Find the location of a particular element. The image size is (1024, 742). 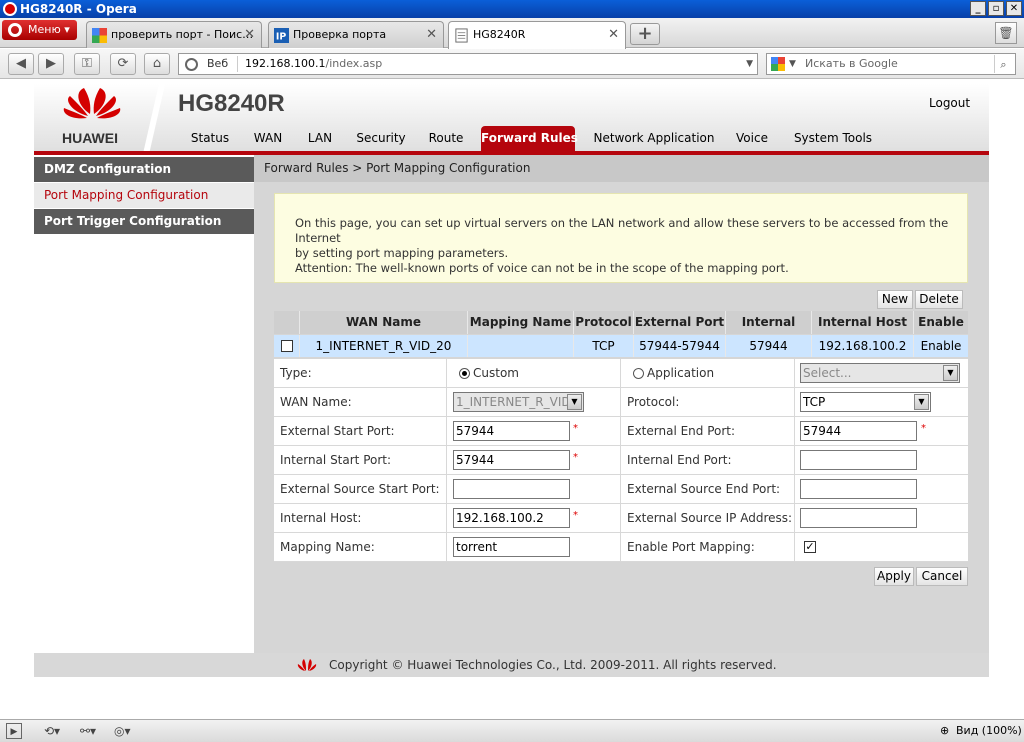

table-cell-internal-host: 192.168.100.2 is located at coordinates (863, 346).